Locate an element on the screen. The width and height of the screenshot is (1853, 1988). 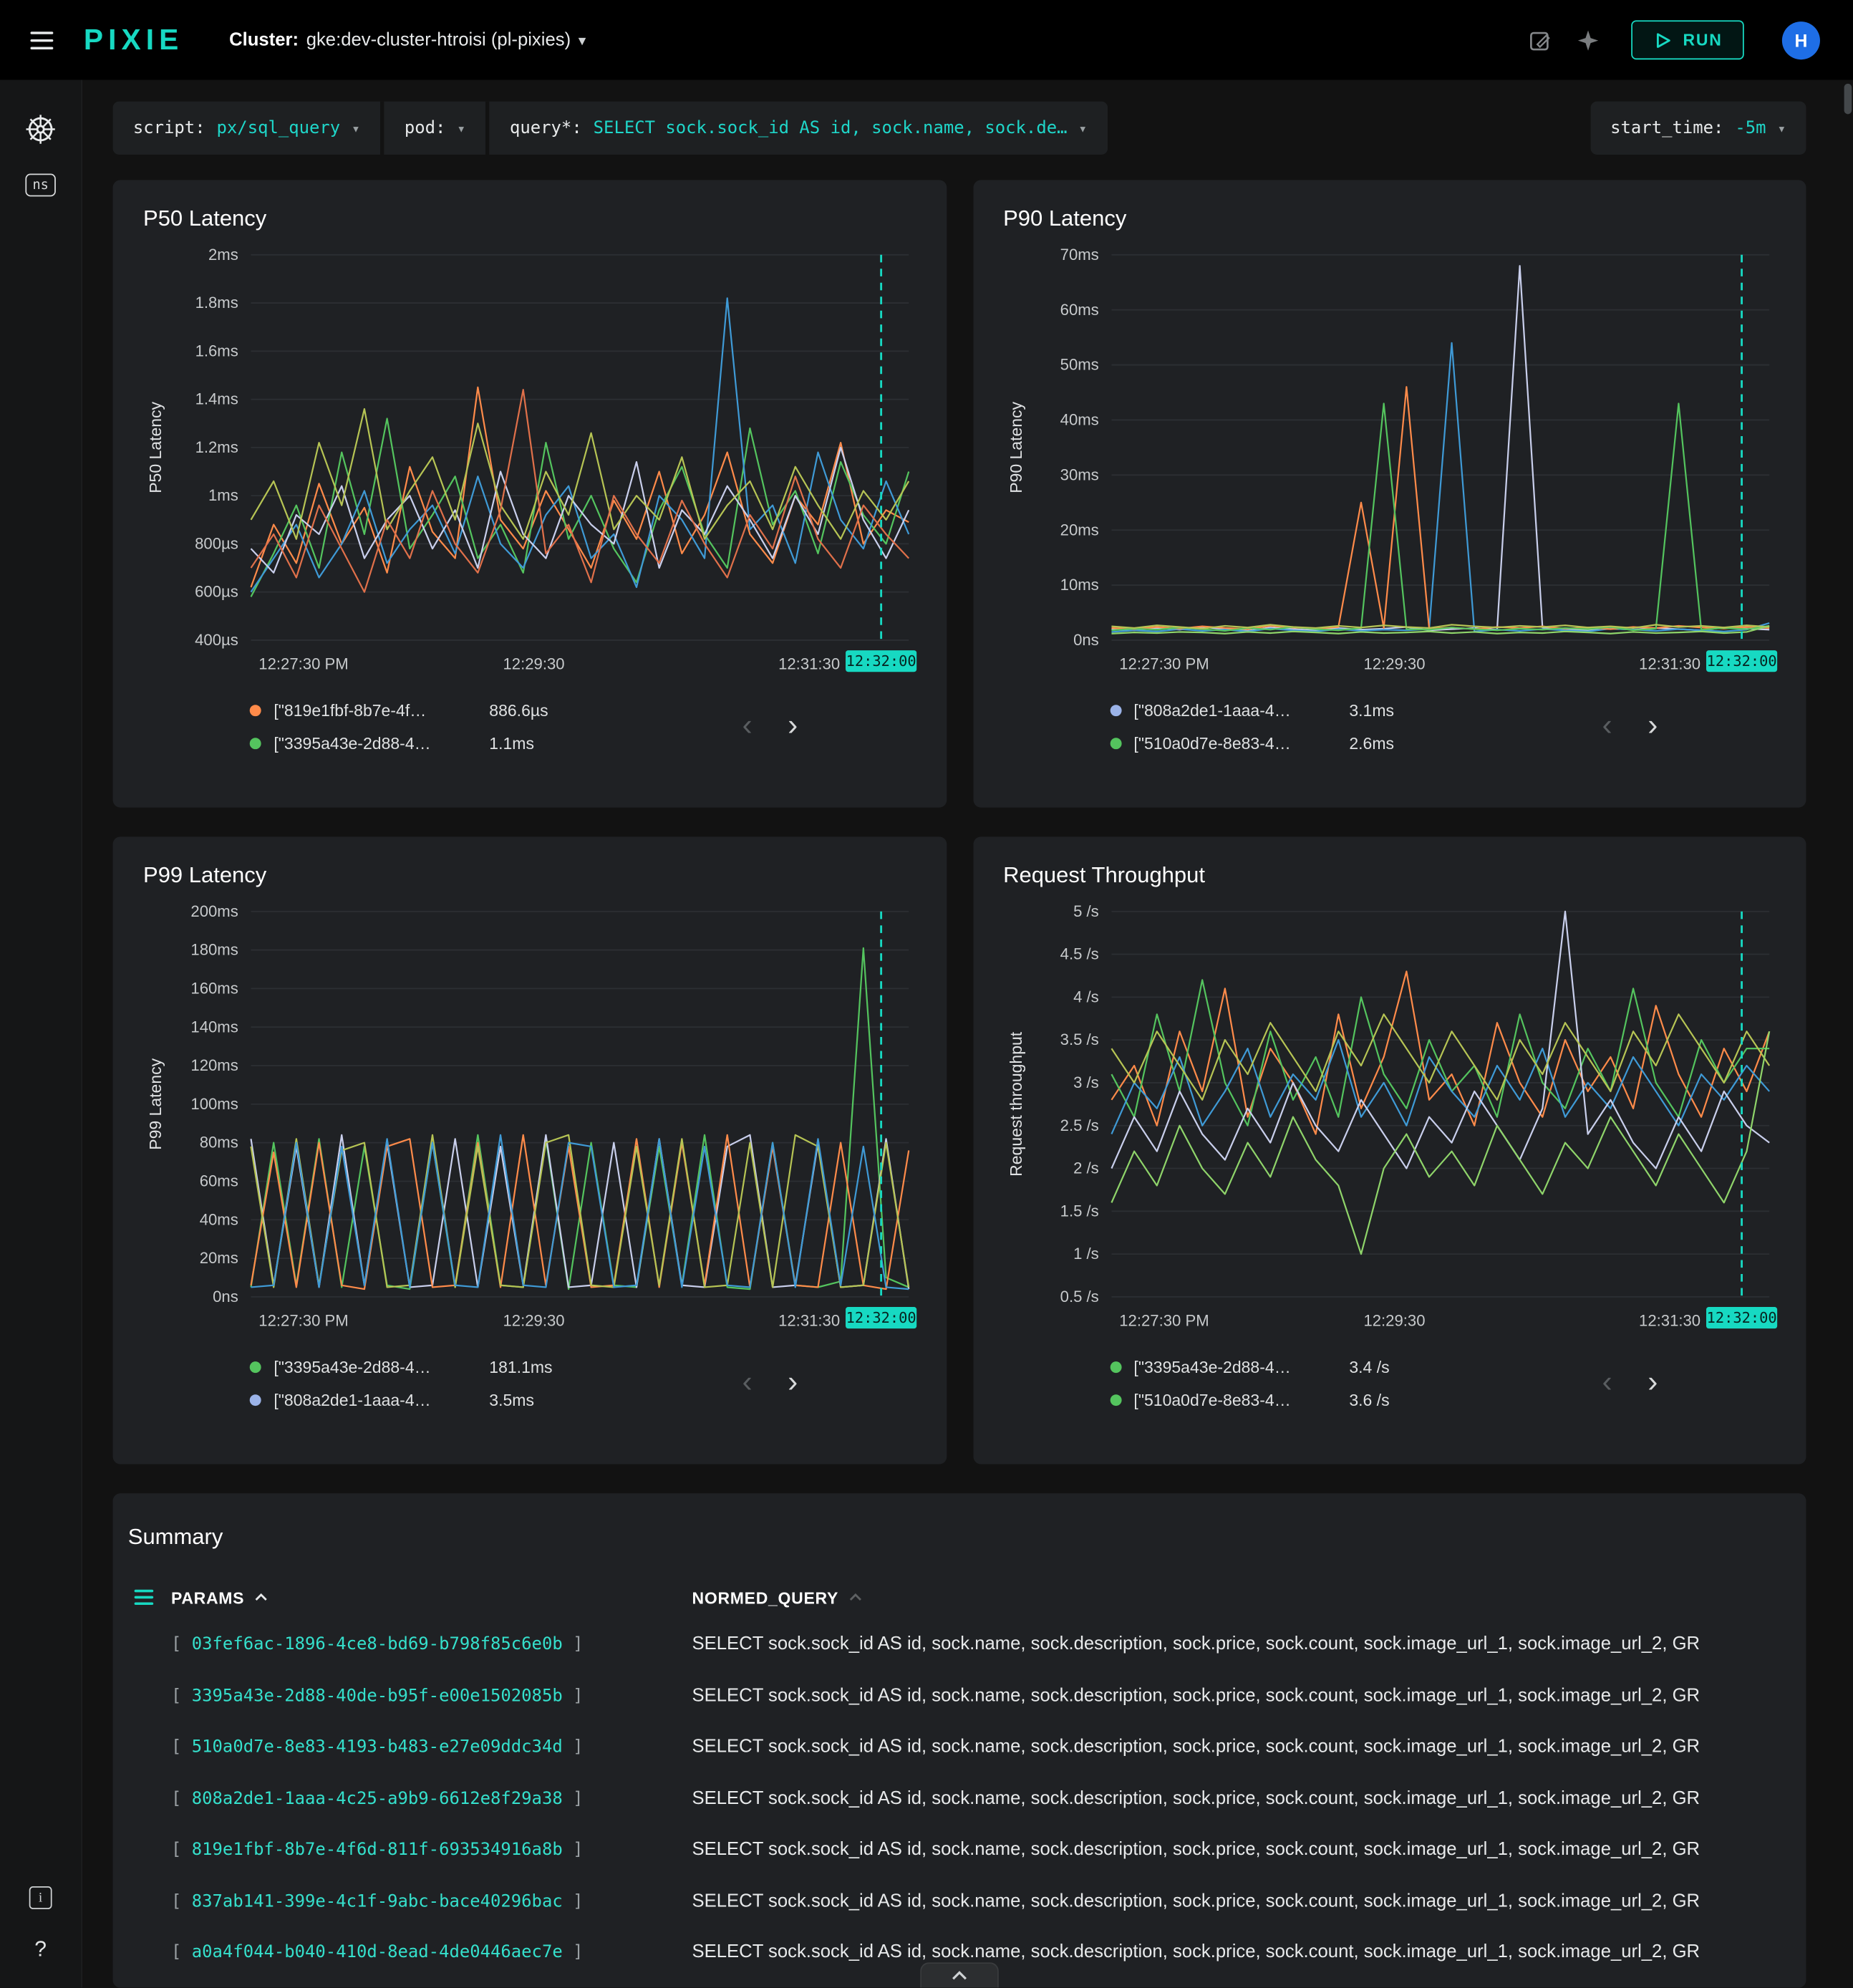
help-button: ? is located at coordinates (41, 1950).